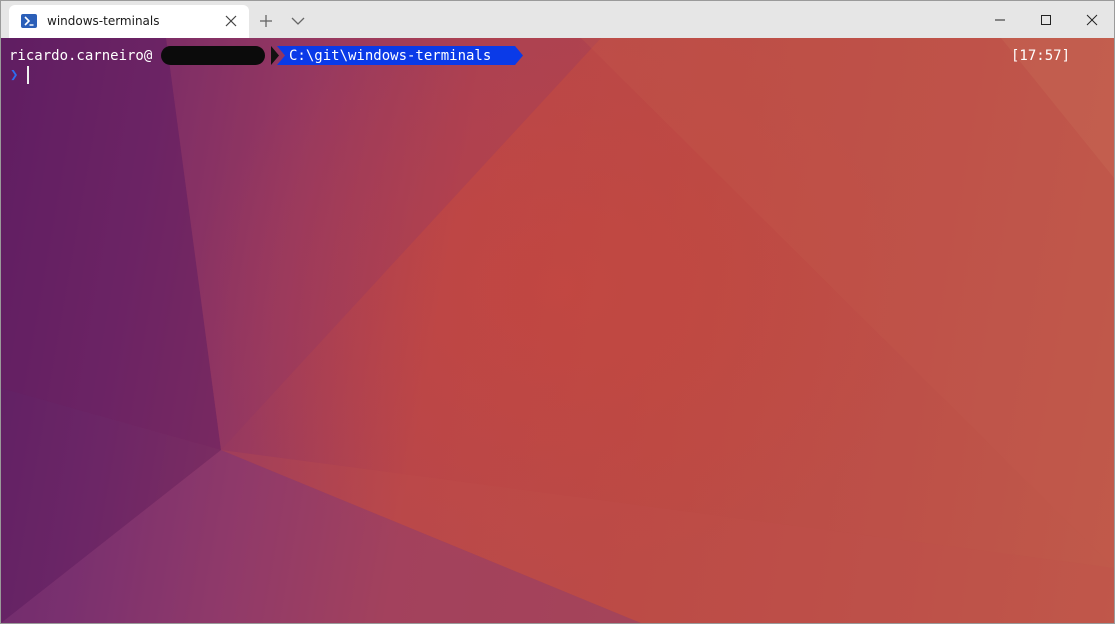  What do you see at coordinates (81, 56) in the screenshot?
I see `prompt-username: ricardo.carneiro@` at bounding box center [81, 56].